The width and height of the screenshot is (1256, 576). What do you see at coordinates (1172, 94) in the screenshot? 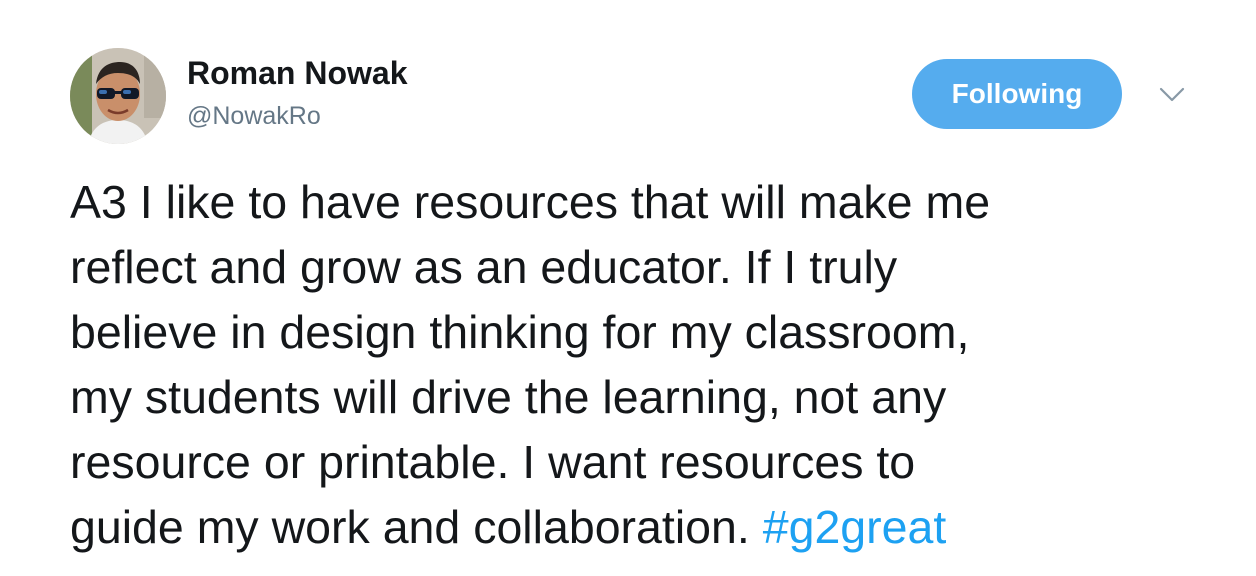
I see `chevron-down-icon` at bounding box center [1172, 94].